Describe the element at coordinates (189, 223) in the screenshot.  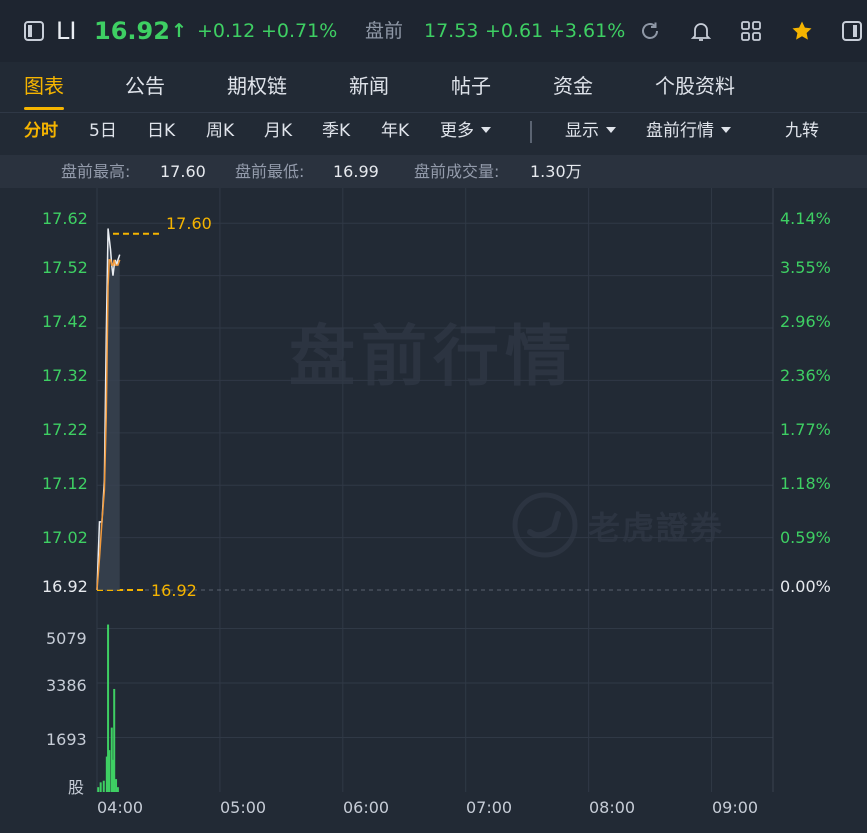
I see `high-annotation: 17.60` at that location.